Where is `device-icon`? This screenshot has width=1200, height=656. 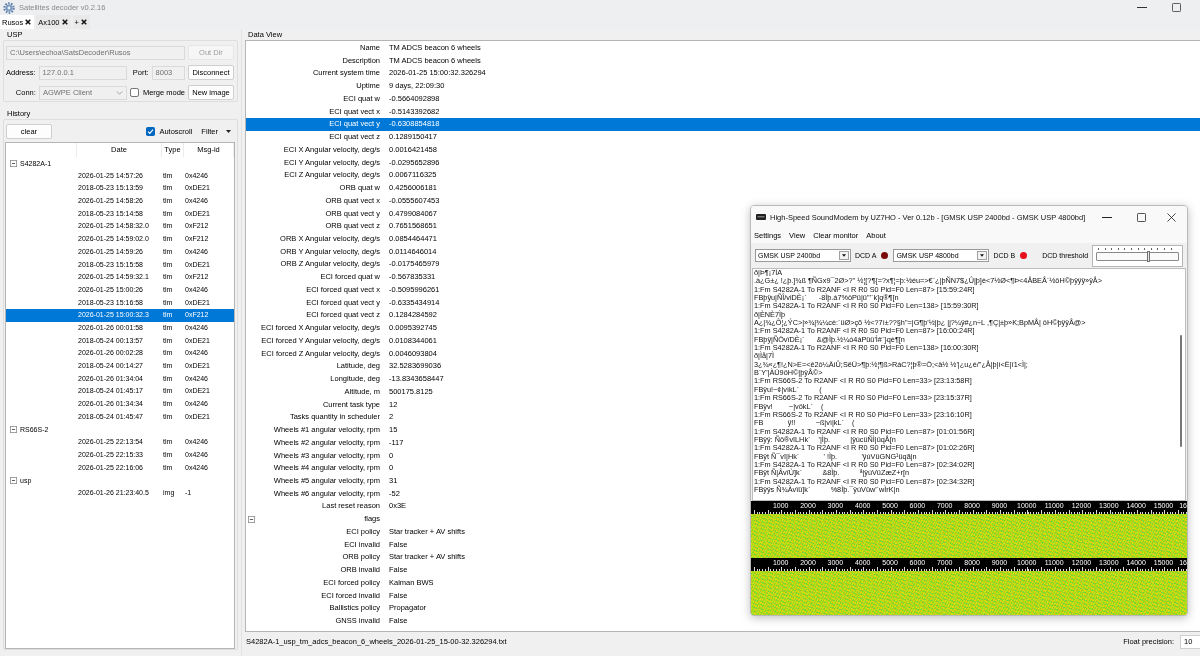
device-icon is located at coordinates (761, 217).